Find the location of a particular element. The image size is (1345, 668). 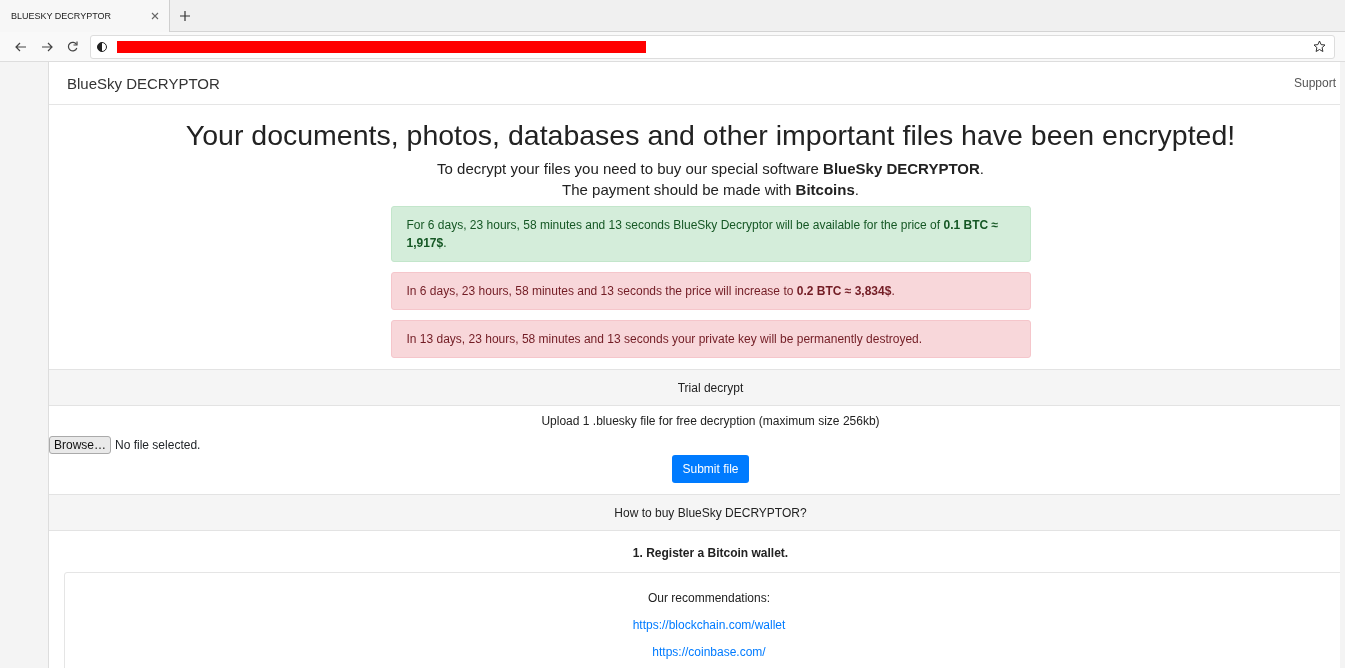

star-icon is located at coordinates (1319, 46).